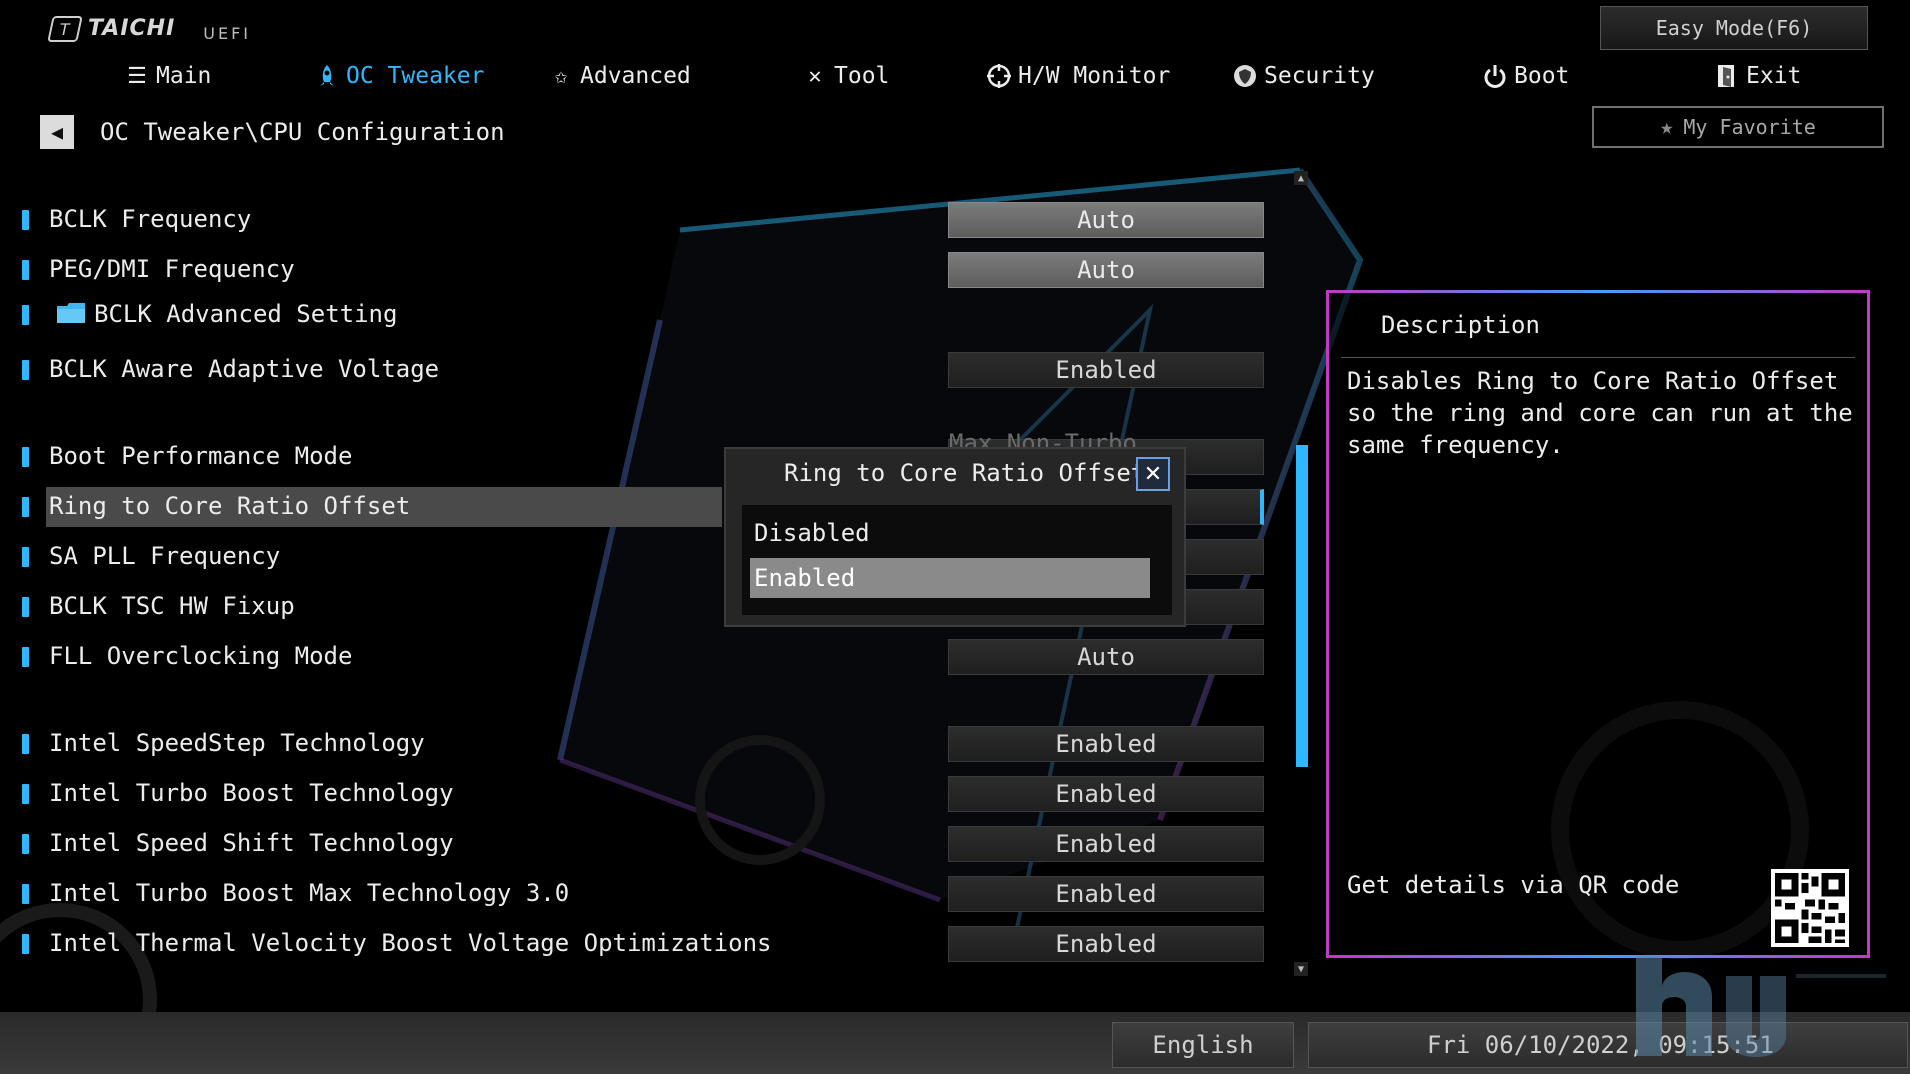  Describe the element at coordinates (1460, 325) in the screenshot. I see `description-title: Description` at that location.